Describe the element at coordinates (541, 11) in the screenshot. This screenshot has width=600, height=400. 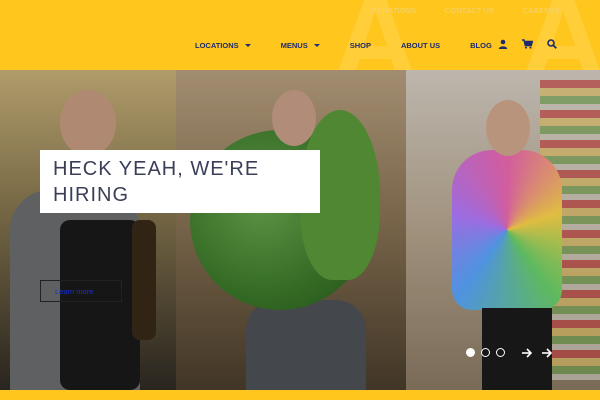
I see `top-link-careers: CAREERS` at that location.